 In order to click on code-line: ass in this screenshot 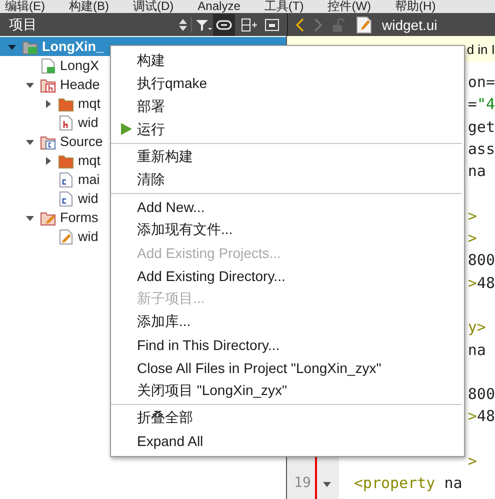, I will do `click(481, 149)`.